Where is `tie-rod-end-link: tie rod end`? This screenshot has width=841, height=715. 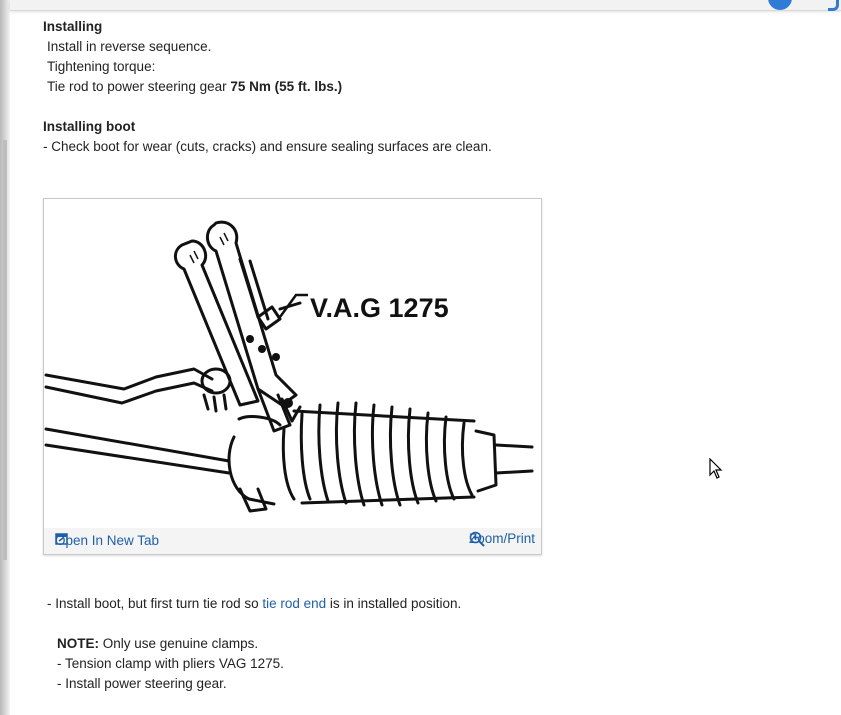 tie-rod-end-link: tie rod end is located at coordinates (294, 603).